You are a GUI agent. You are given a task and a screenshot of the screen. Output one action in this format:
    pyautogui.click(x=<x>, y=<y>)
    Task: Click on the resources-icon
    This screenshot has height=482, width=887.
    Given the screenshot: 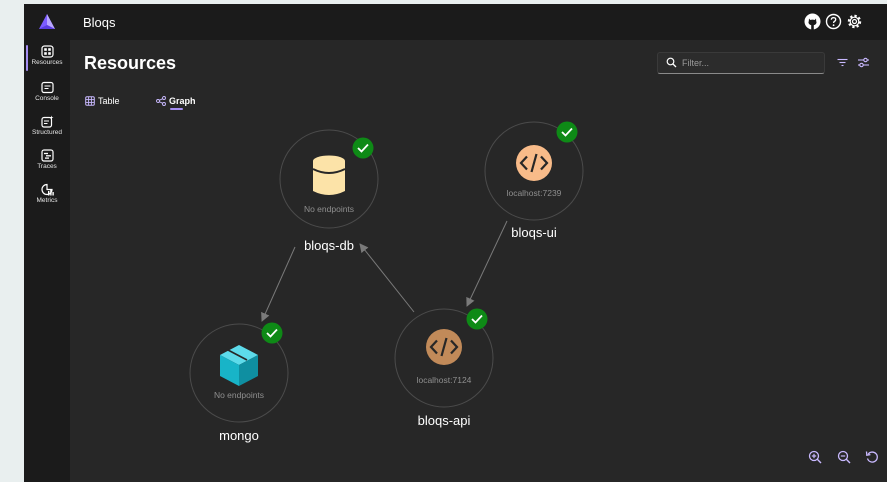 What is the action you would take?
    pyautogui.click(x=47, y=51)
    